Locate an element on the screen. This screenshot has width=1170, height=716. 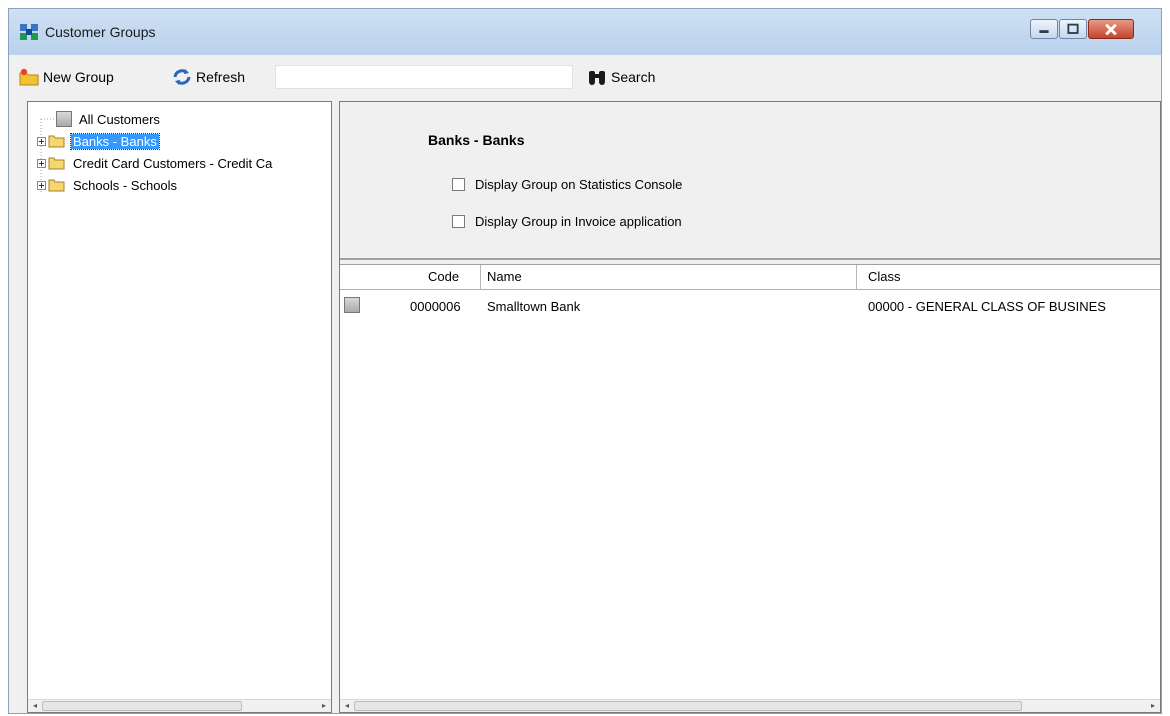
search-input is located at coordinates (424, 77).